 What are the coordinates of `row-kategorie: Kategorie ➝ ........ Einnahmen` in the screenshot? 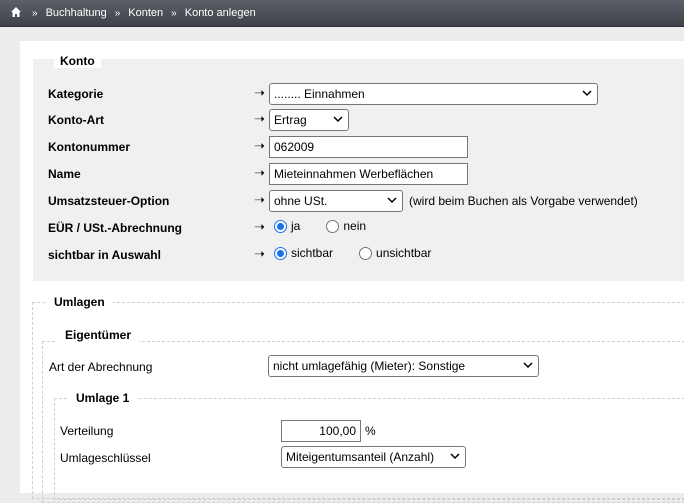 It's located at (358, 94).